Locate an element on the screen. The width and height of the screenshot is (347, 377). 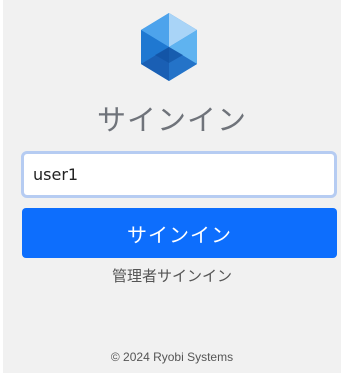
footer-copyright: © 2024 Ryobi Systems is located at coordinates (172, 357).